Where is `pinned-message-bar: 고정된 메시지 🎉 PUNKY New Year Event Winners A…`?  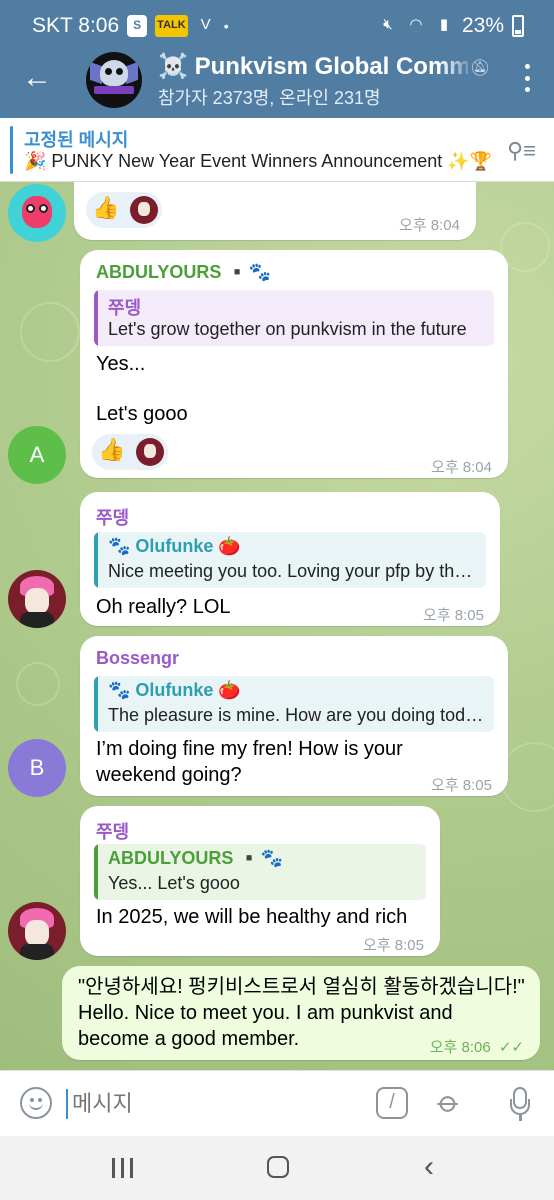 pinned-message-bar: 고정된 메시지 🎉 PUNKY New Year Event Winners A… is located at coordinates (277, 150).